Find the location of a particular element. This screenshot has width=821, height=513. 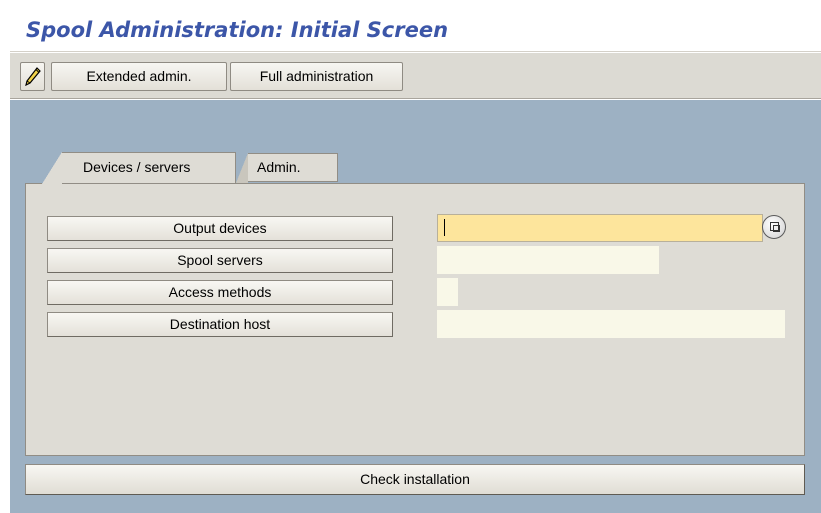

destination-host-field is located at coordinates (611, 324).